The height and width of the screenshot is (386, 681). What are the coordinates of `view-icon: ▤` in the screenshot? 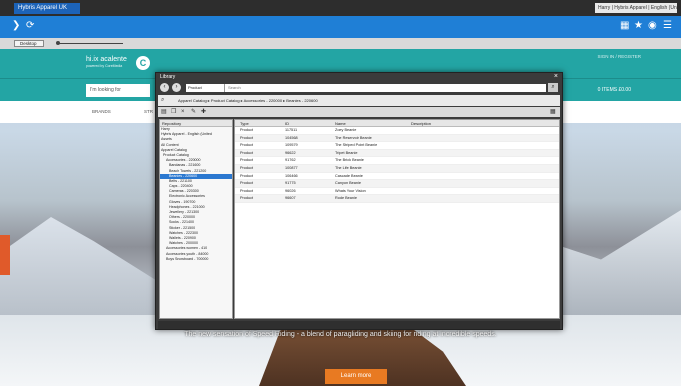 It's located at (164, 112).